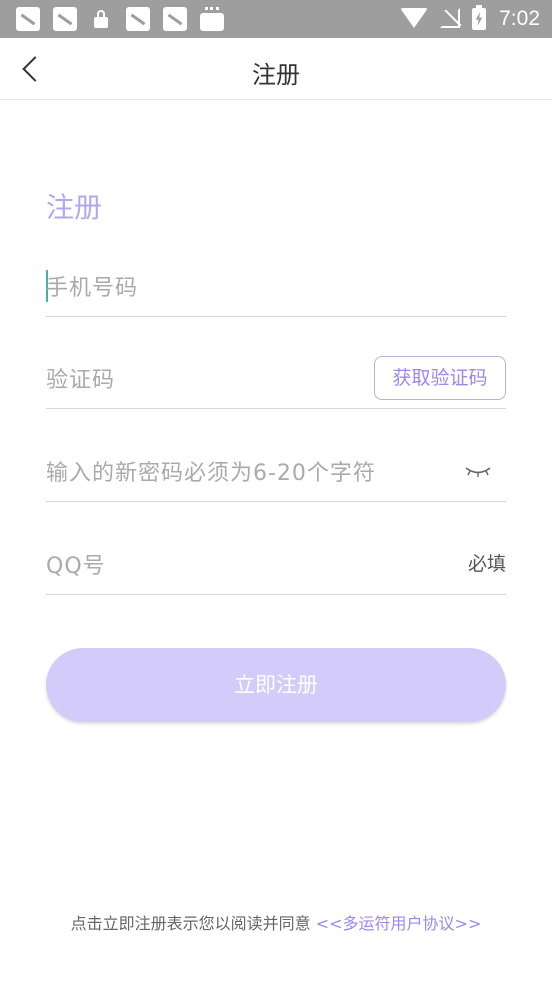 The width and height of the screenshot is (552, 981). What do you see at coordinates (450, 18) in the screenshot?
I see `no-signal-icon` at bounding box center [450, 18].